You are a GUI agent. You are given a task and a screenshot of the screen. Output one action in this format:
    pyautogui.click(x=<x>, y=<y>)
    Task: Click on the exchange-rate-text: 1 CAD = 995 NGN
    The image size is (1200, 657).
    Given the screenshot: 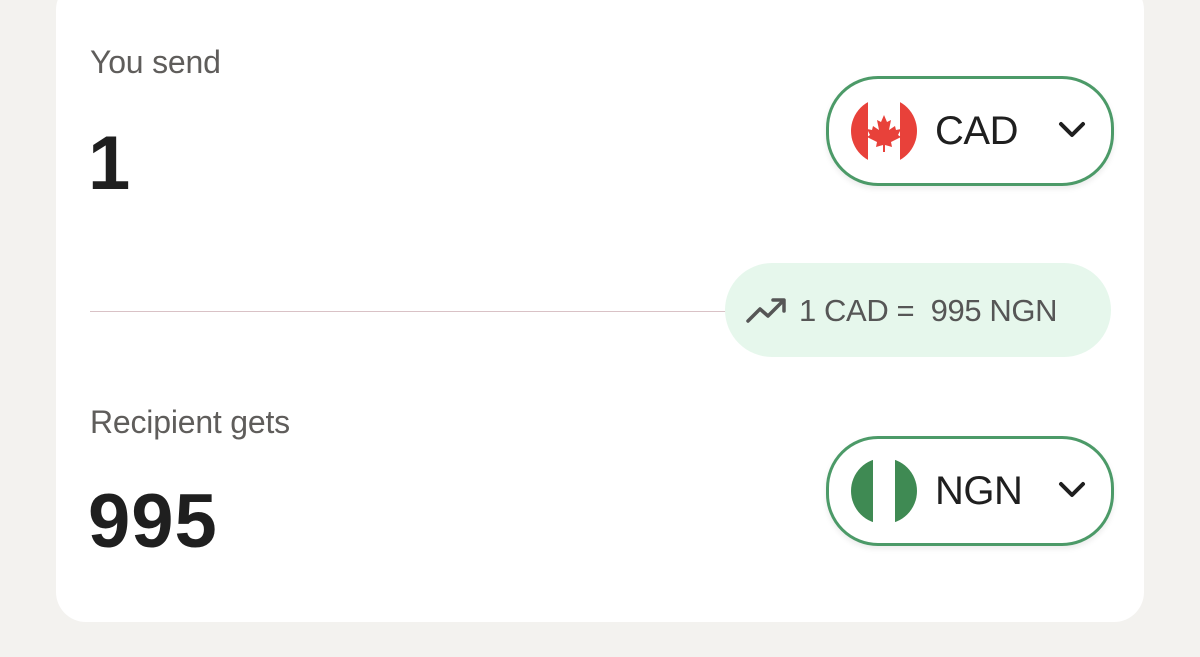 What is the action you would take?
    pyautogui.click(x=928, y=310)
    